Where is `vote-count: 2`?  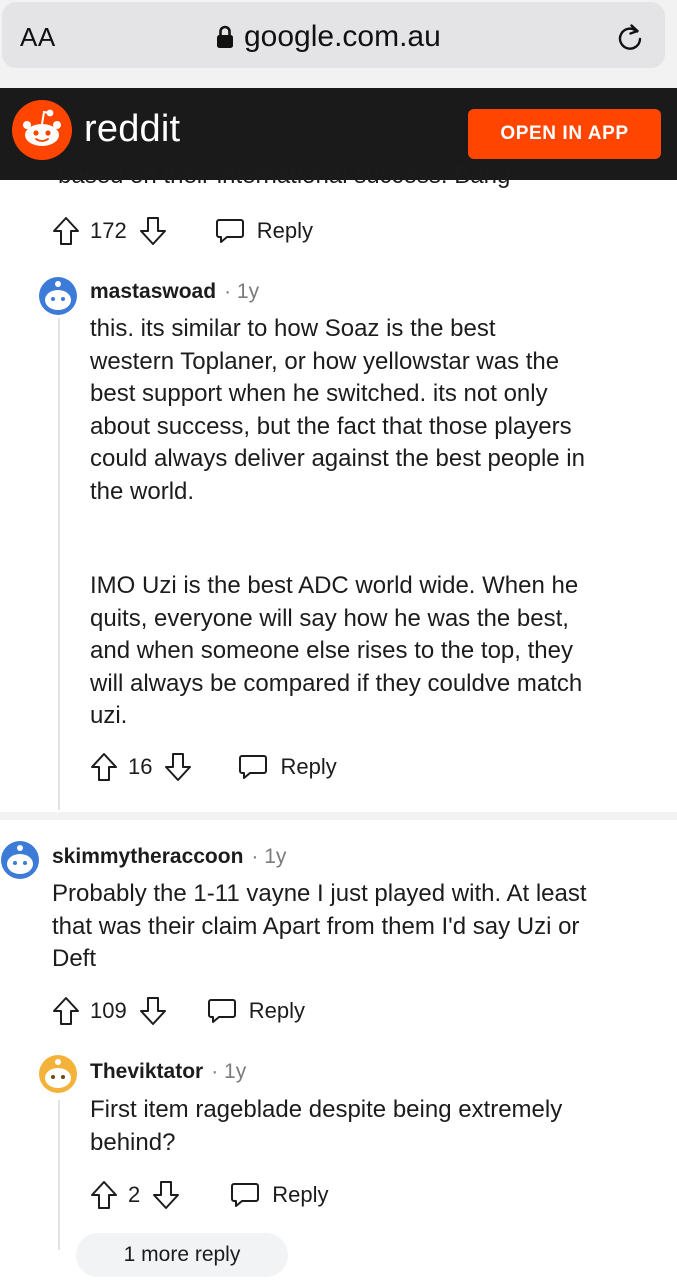 vote-count: 2 is located at coordinates (134, 1194).